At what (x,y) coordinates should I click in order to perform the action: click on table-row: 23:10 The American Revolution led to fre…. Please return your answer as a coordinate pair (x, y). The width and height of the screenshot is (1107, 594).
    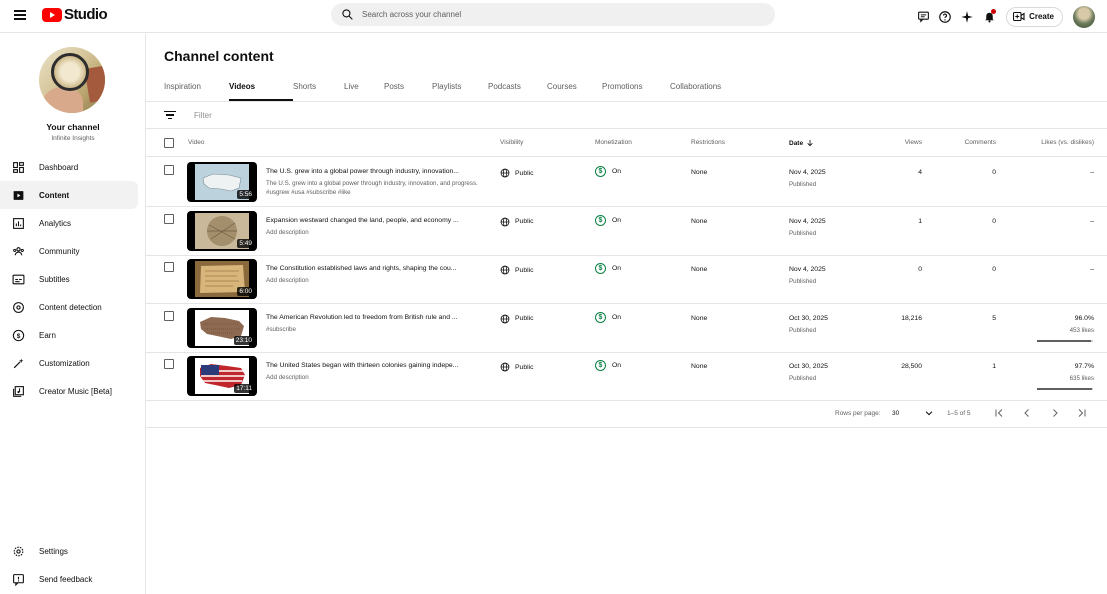
    Looking at the image, I should click on (626, 328).